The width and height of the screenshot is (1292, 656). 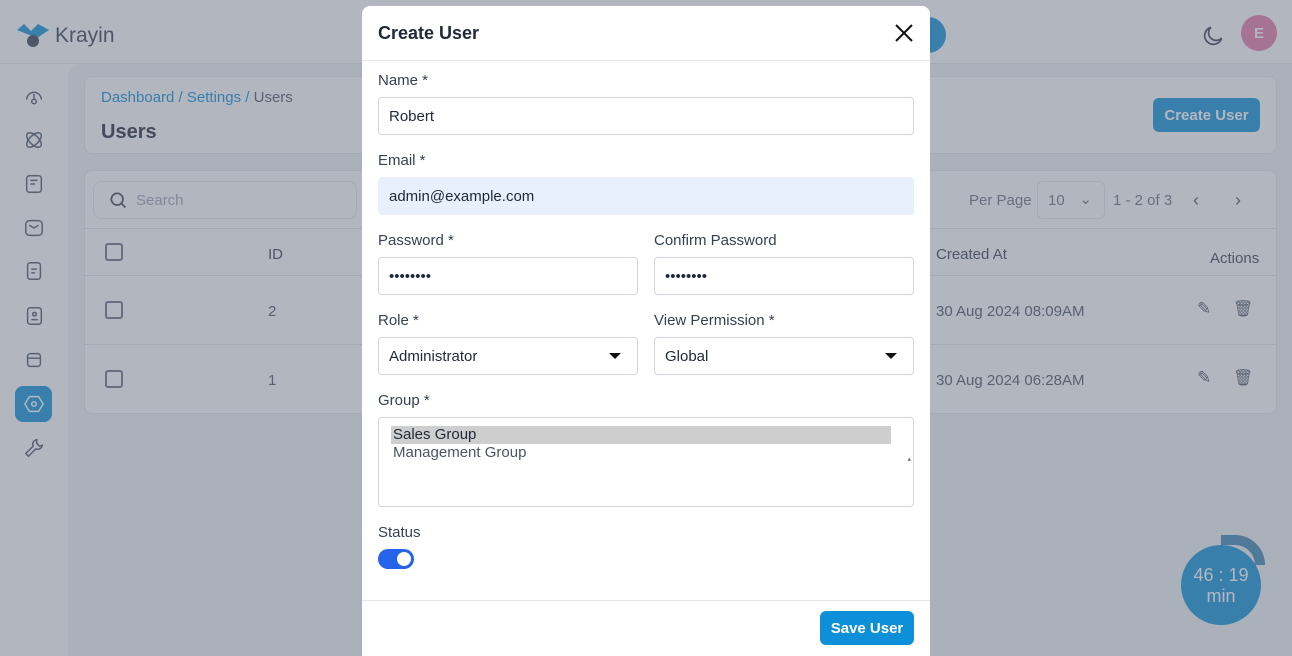 I want to click on save-user-button: Save User, so click(x=867, y=628).